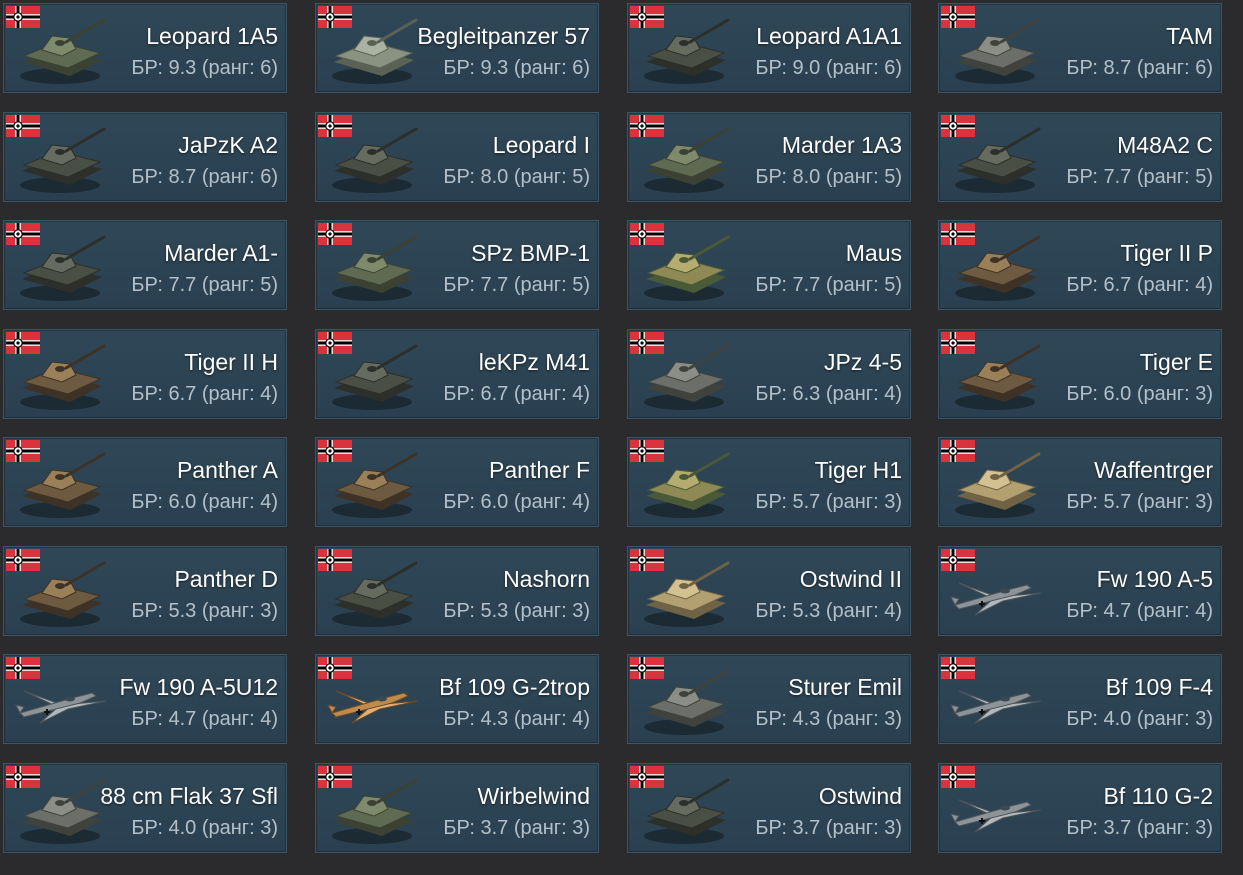 This screenshot has width=1243, height=875. I want to click on vehicle-card: 88 cm Flak 37 Sfl БР: 4.0 (ранг: 3), so click(145, 808).